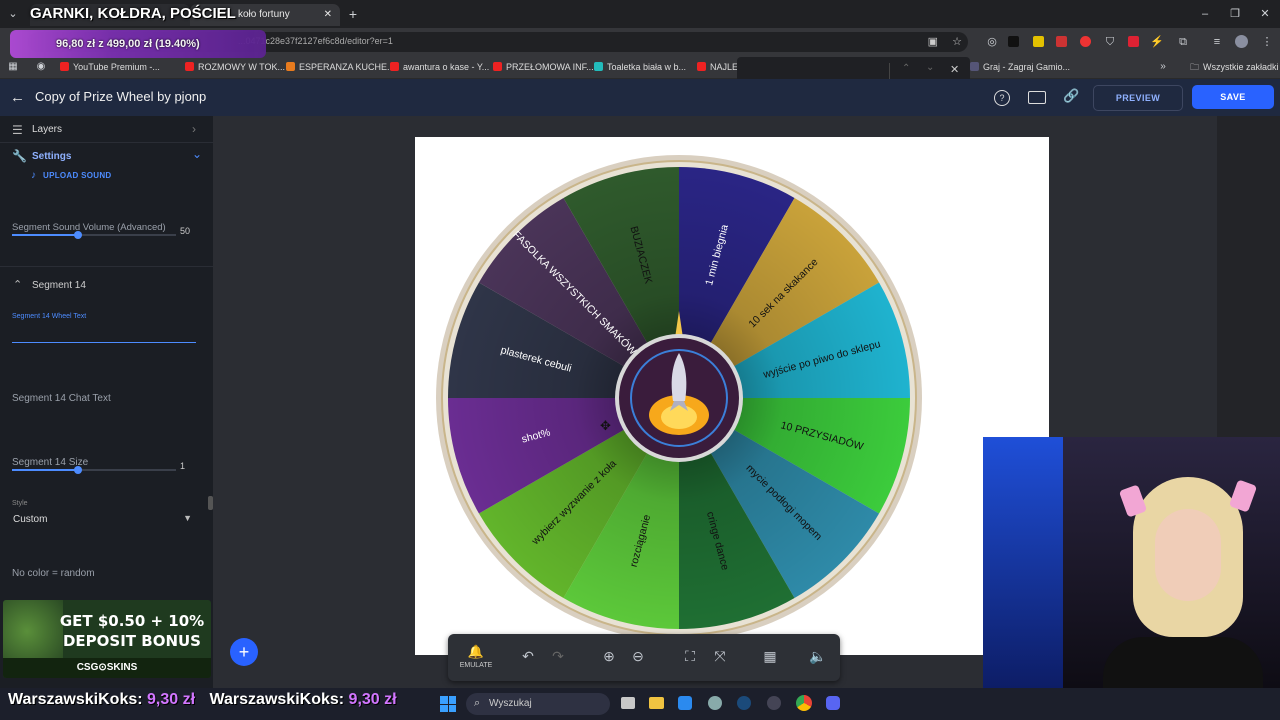 Image resolution: width=1280 pixels, height=720 pixels. Describe the element at coordinates (690, 656) in the screenshot. I see `fullscreen-icon: ⛶` at that location.